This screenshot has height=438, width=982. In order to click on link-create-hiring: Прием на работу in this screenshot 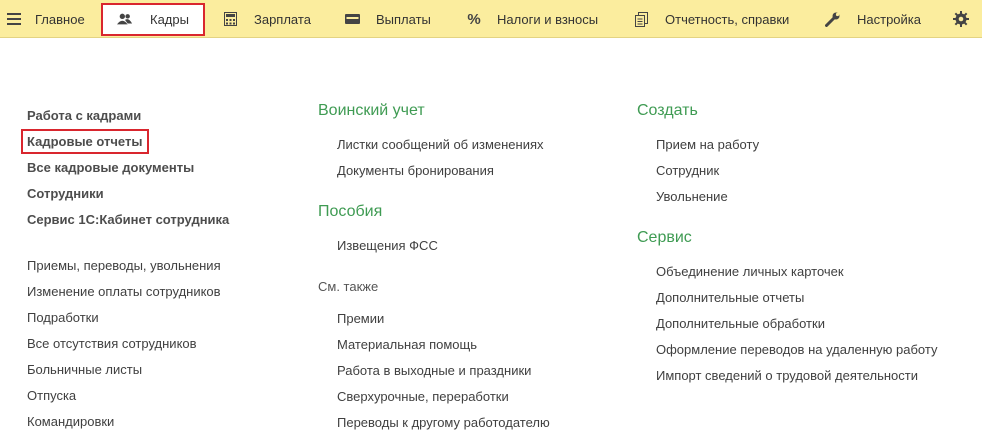, I will do `click(707, 144)`.